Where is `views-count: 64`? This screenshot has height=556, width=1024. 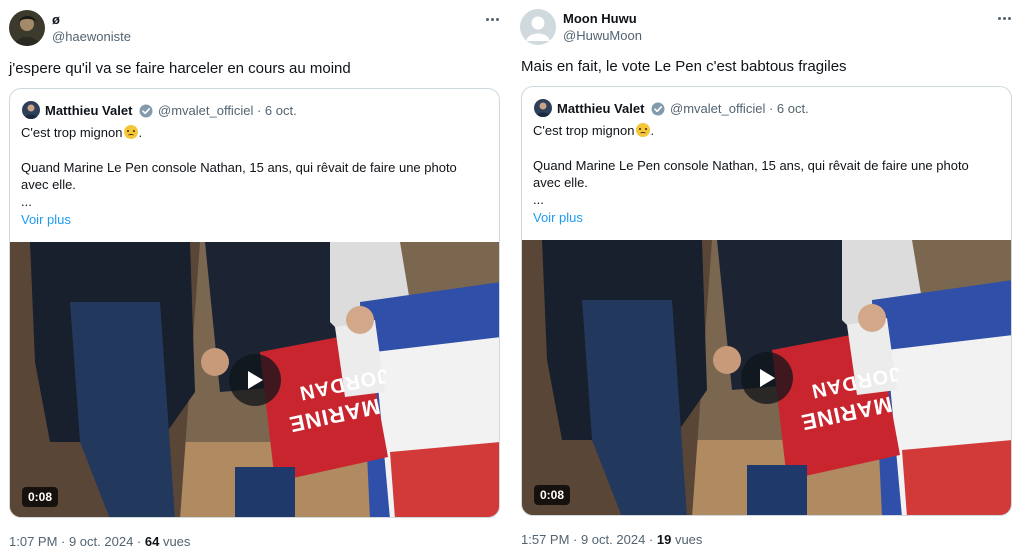
views-count: 64 is located at coordinates (152, 541).